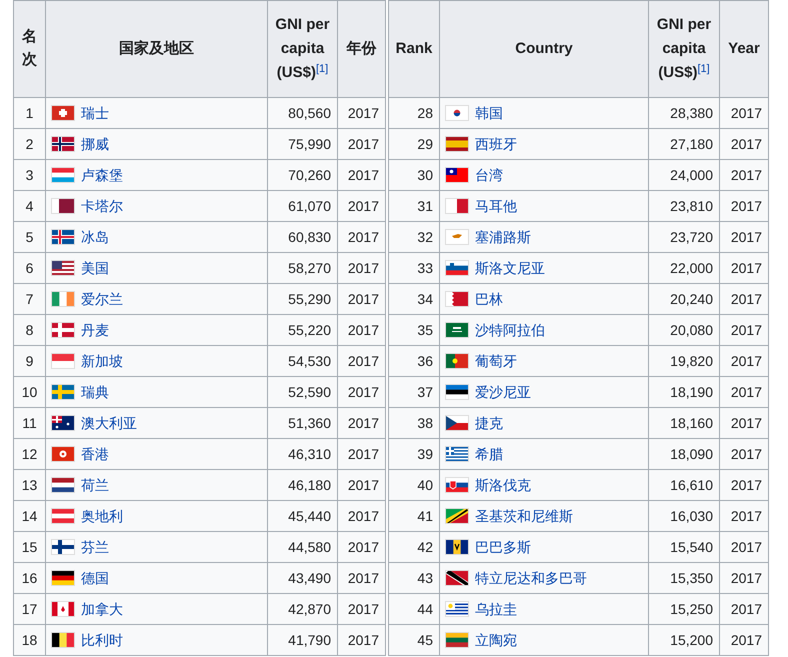  What do you see at coordinates (30, 268) in the screenshot?
I see `table-cell: 6` at bounding box center [30, 268].